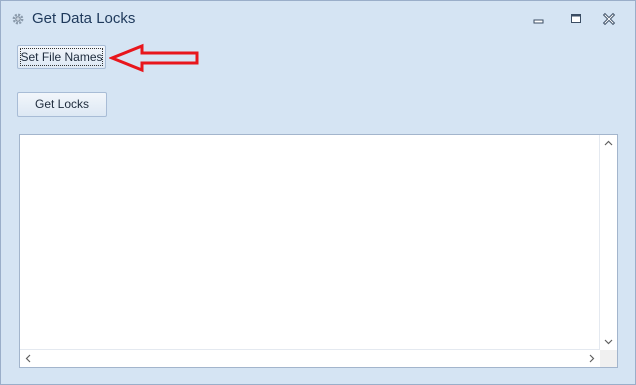  I want to click on set-file-names-label: Set File Names, so click(61, 57).